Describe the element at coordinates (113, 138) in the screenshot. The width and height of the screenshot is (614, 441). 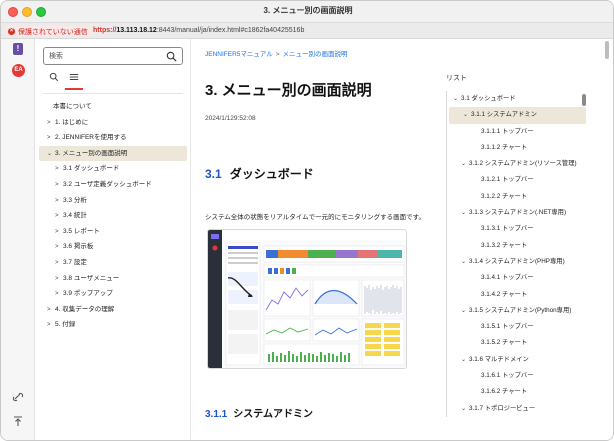
I see `toc-item: >2. JENNIFERを使用する` at that location.